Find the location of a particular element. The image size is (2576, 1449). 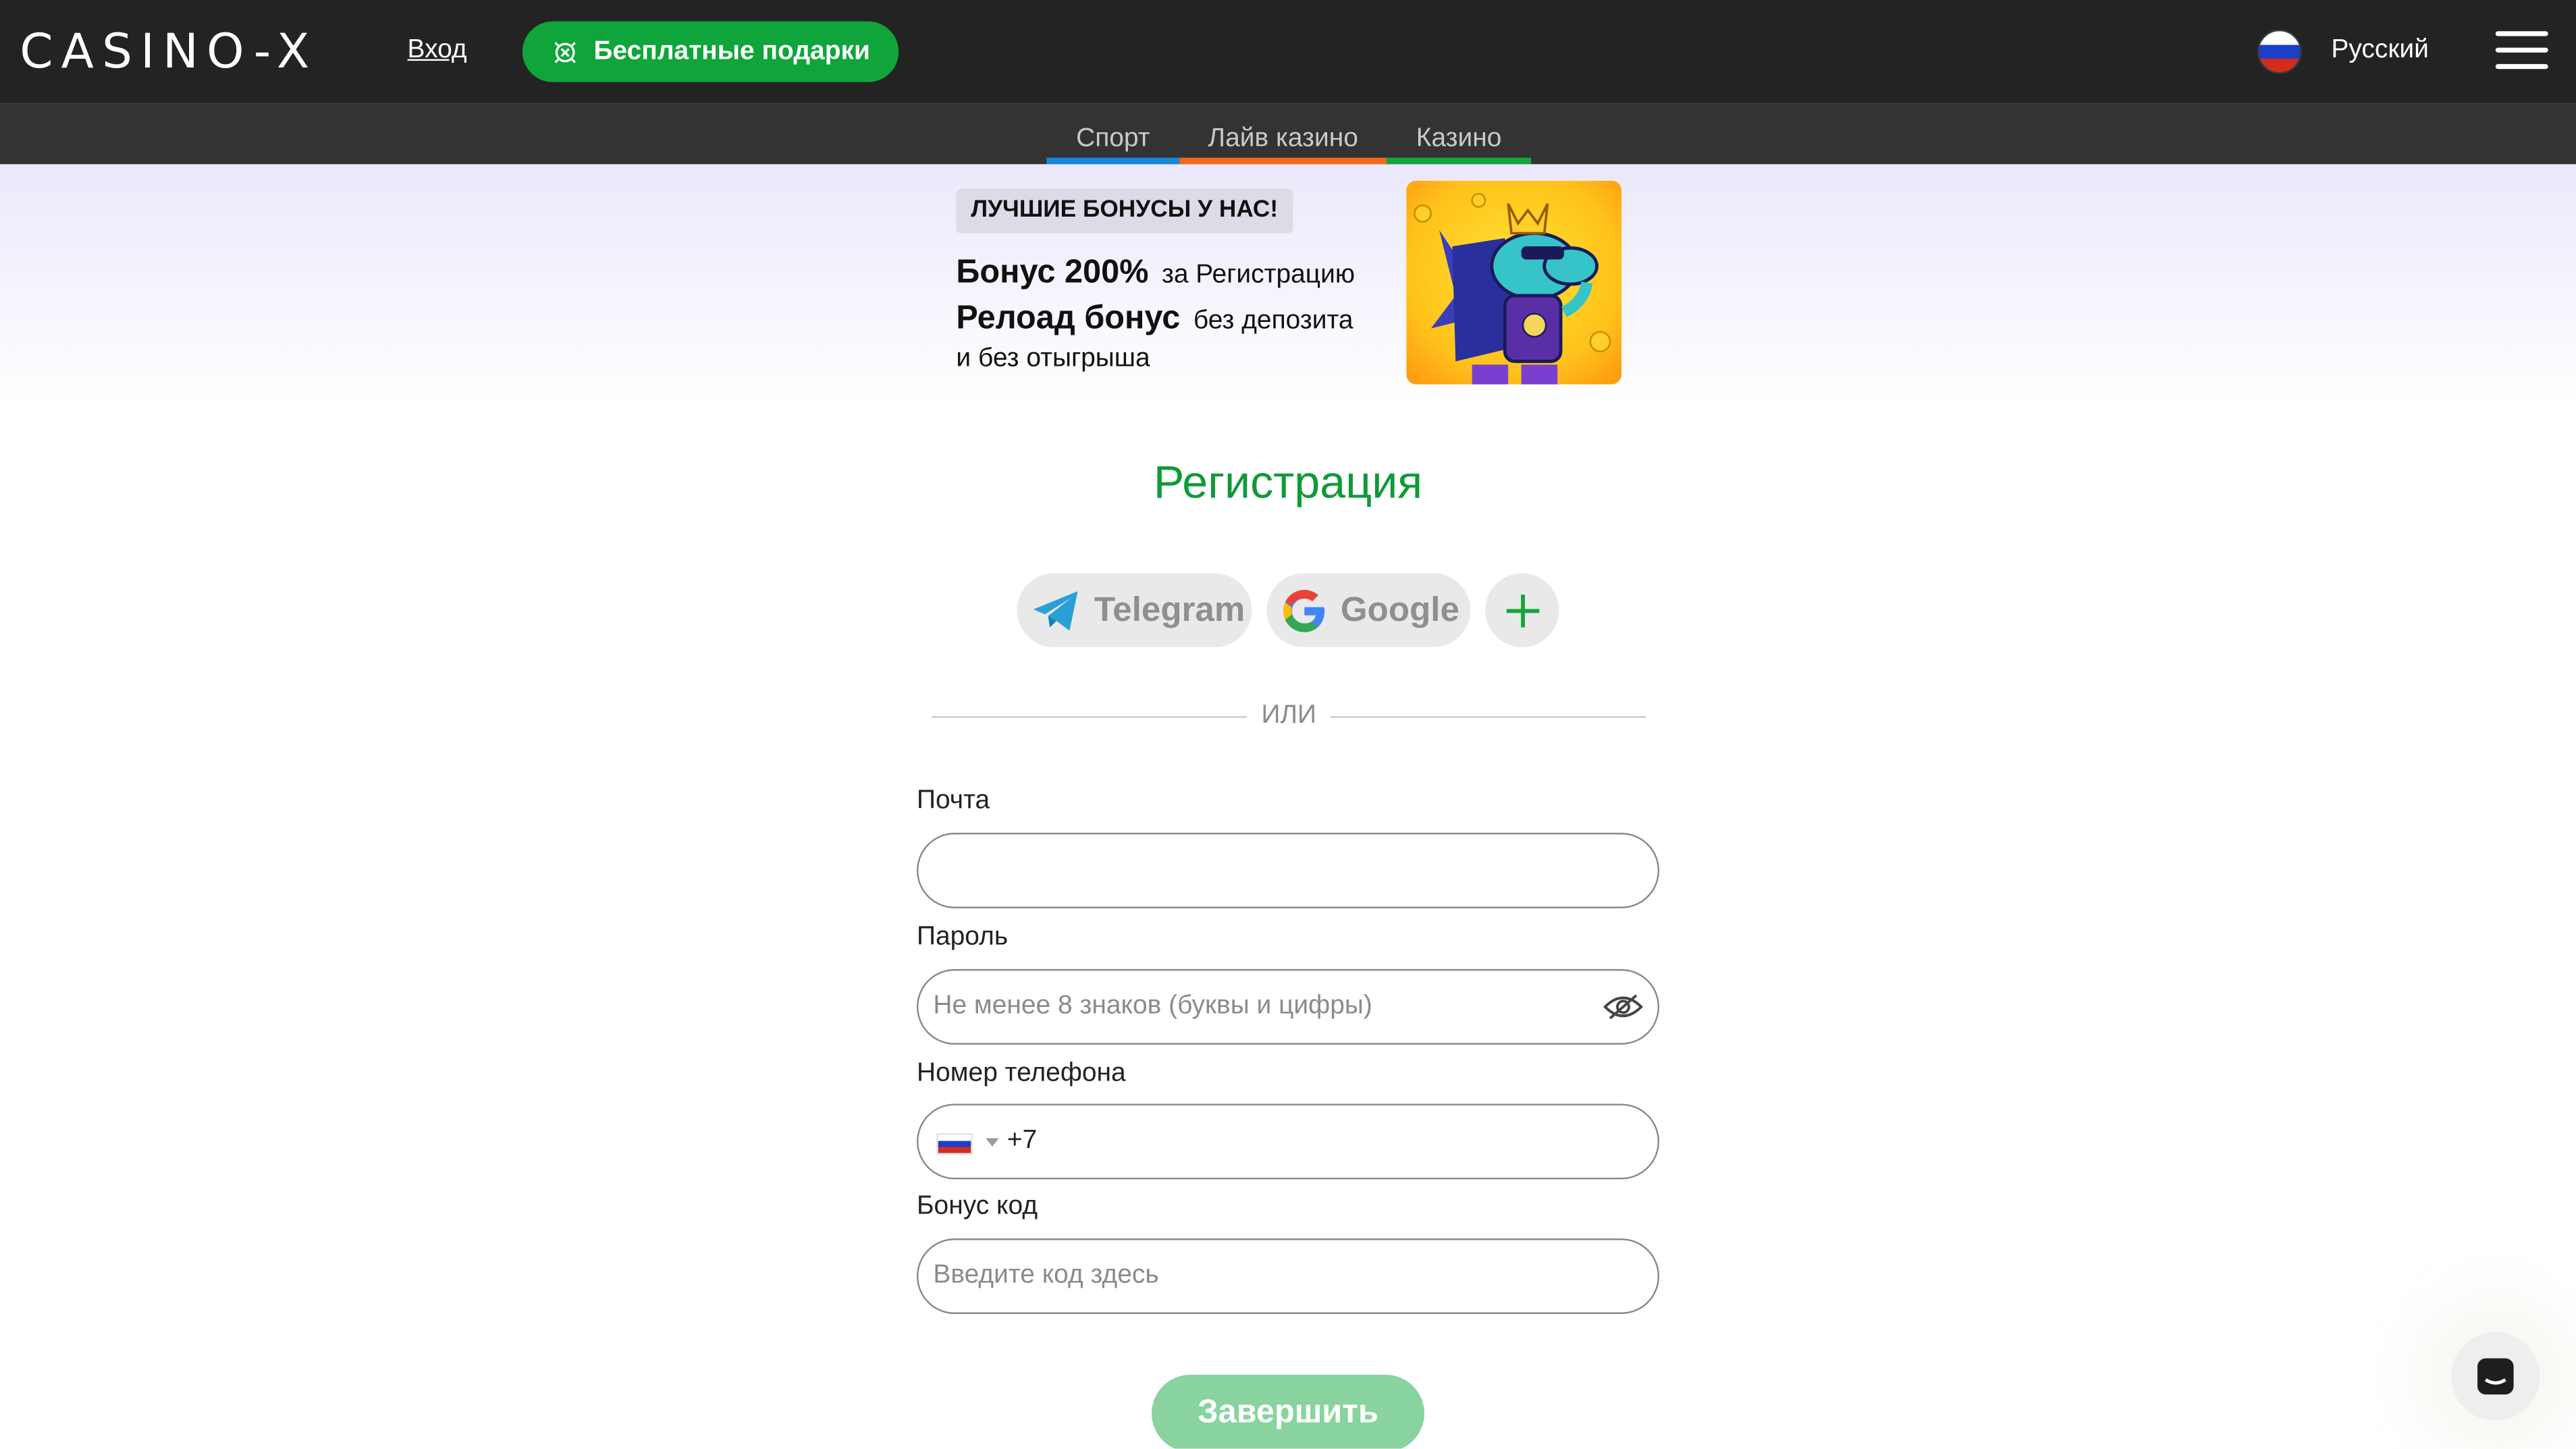

registration-title: Регистрация is located at coordinates (1288, 482).